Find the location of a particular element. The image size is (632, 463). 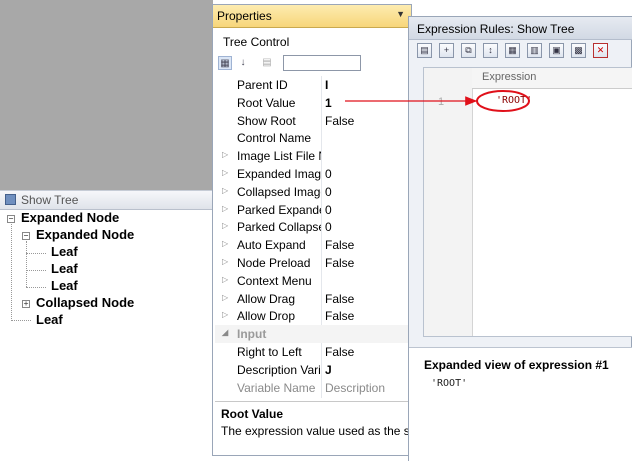

alphabetical-sort-icon: ↓ is located at coordinates (243, 63).